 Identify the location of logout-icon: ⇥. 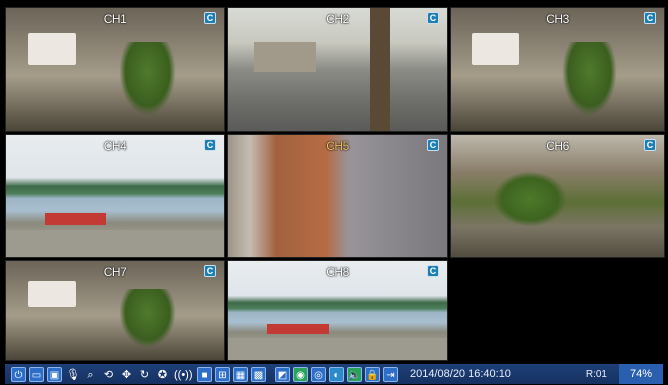
(390, 374).